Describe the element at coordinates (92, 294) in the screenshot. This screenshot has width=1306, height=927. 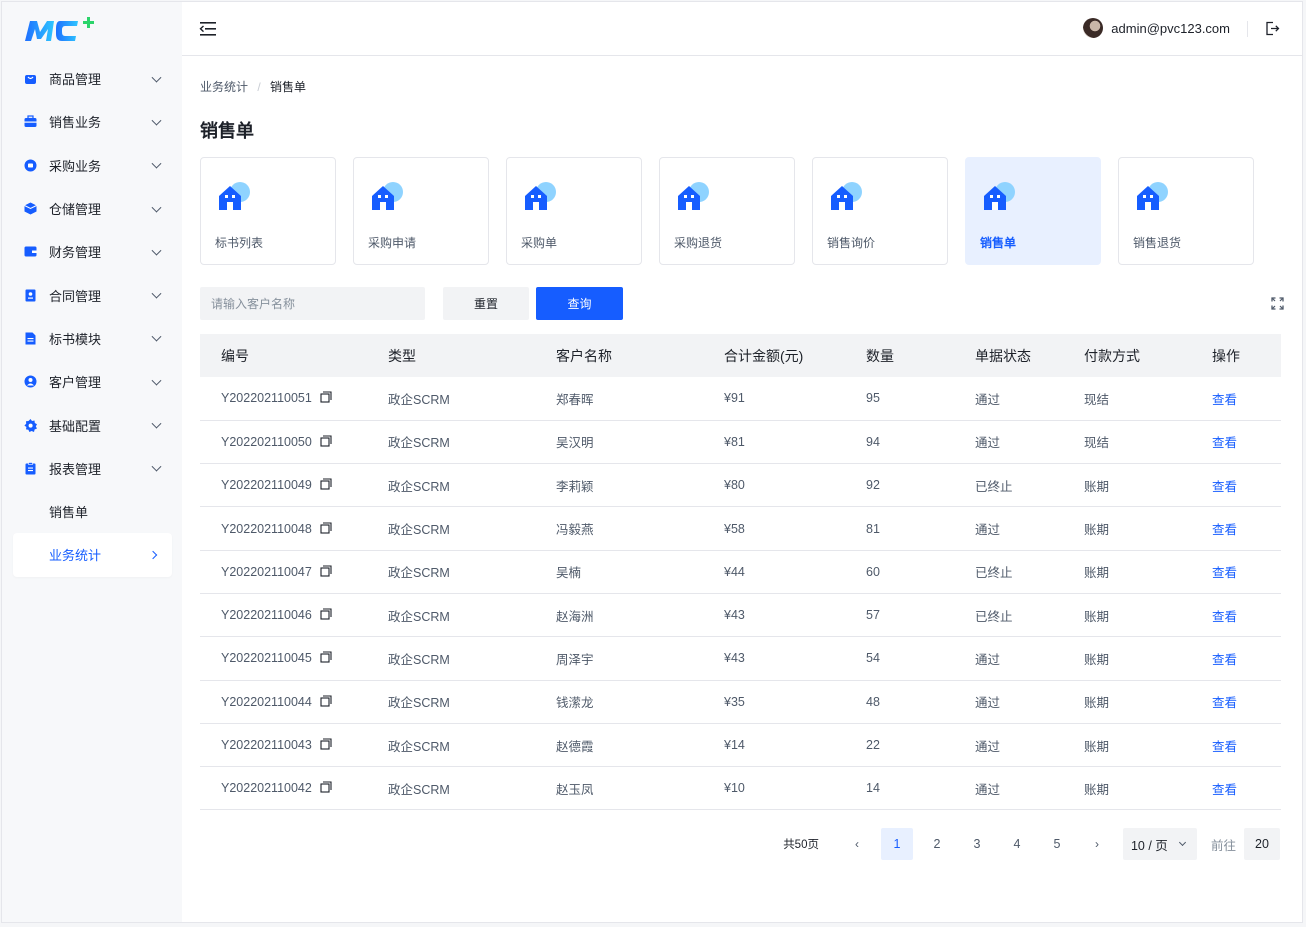
I see `sidebar-item-contracts: 合同管理` at that location.